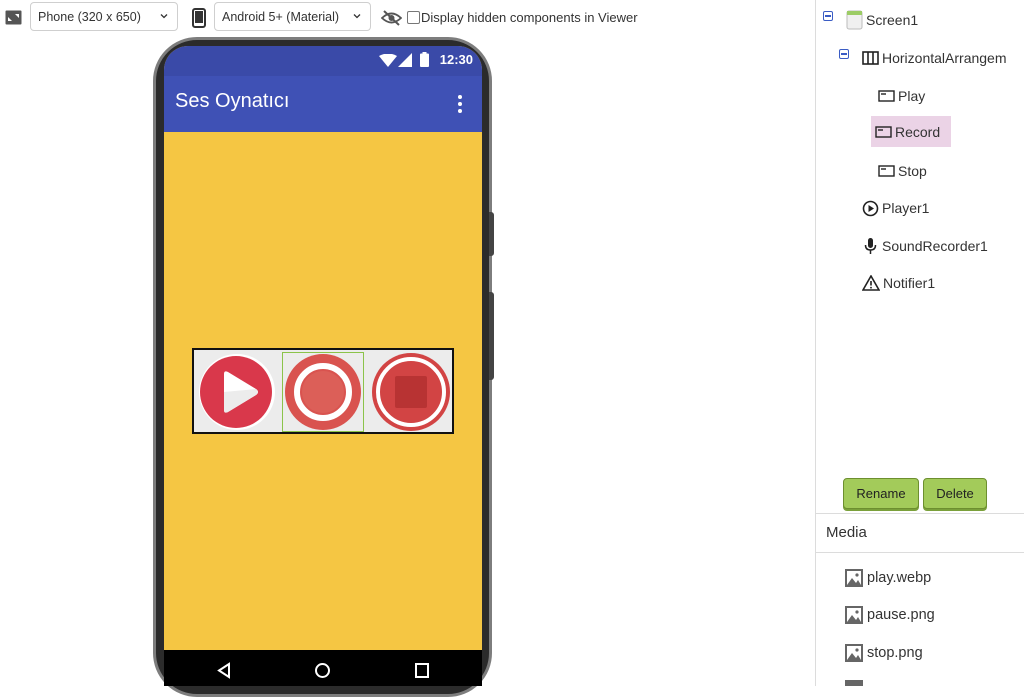  I want to click on fit-screen-icon, so click(13, 17).